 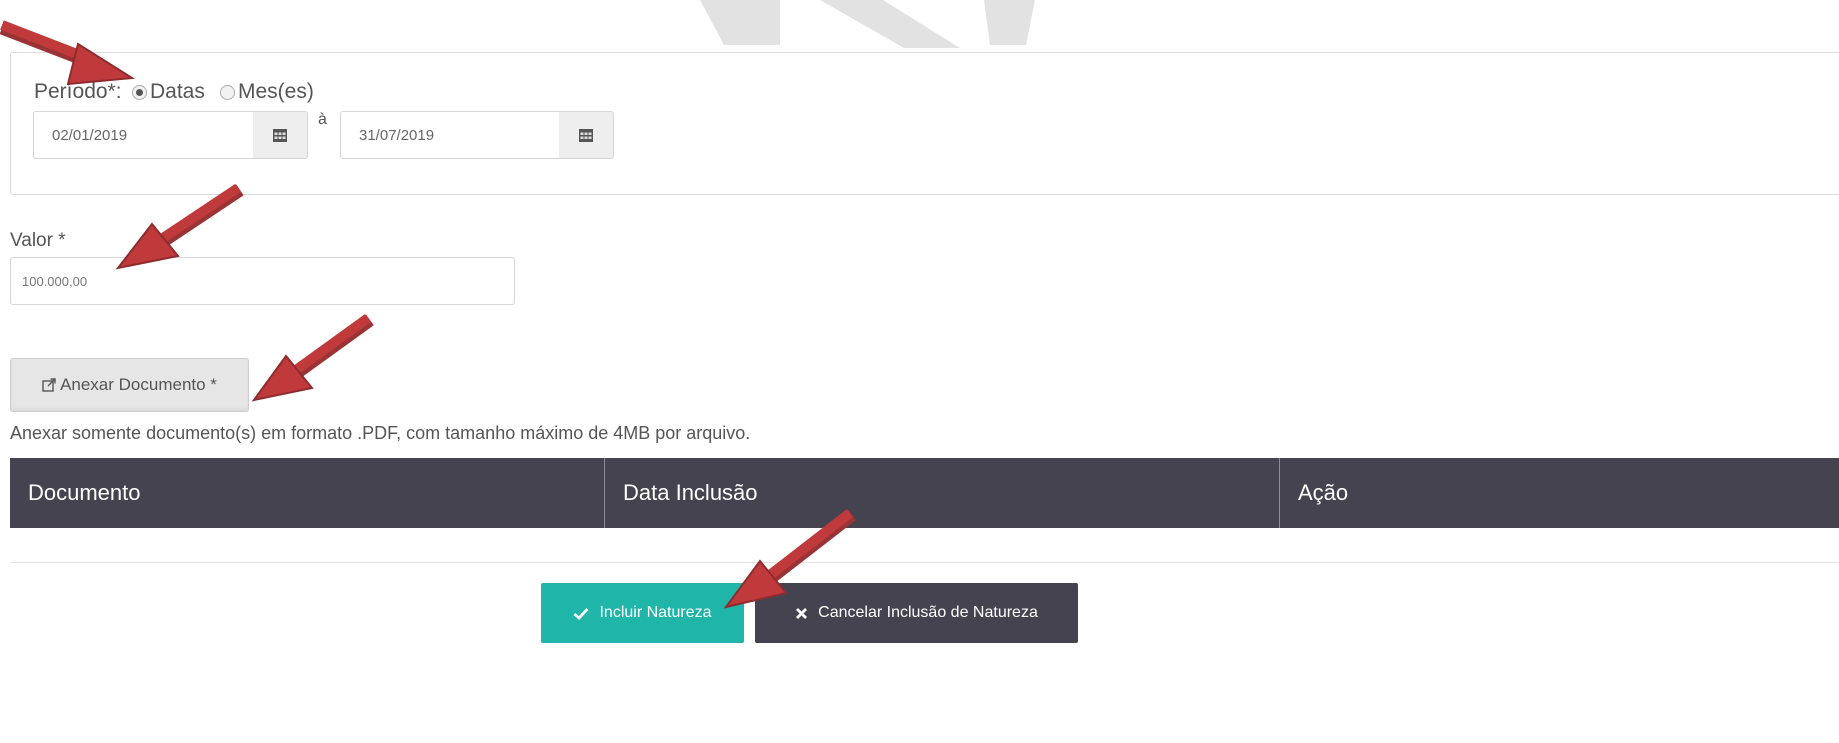 What do you see at coordinates (1559, 493) in the screenshot?
I see `column-header-acao: Ação` at bounding box center [1559, 493].